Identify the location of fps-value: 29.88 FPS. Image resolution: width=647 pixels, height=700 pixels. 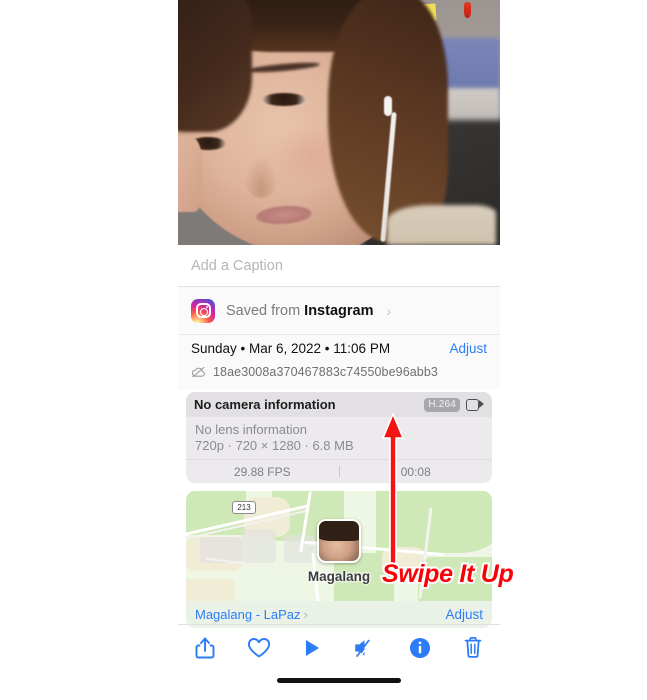
(262, 471).